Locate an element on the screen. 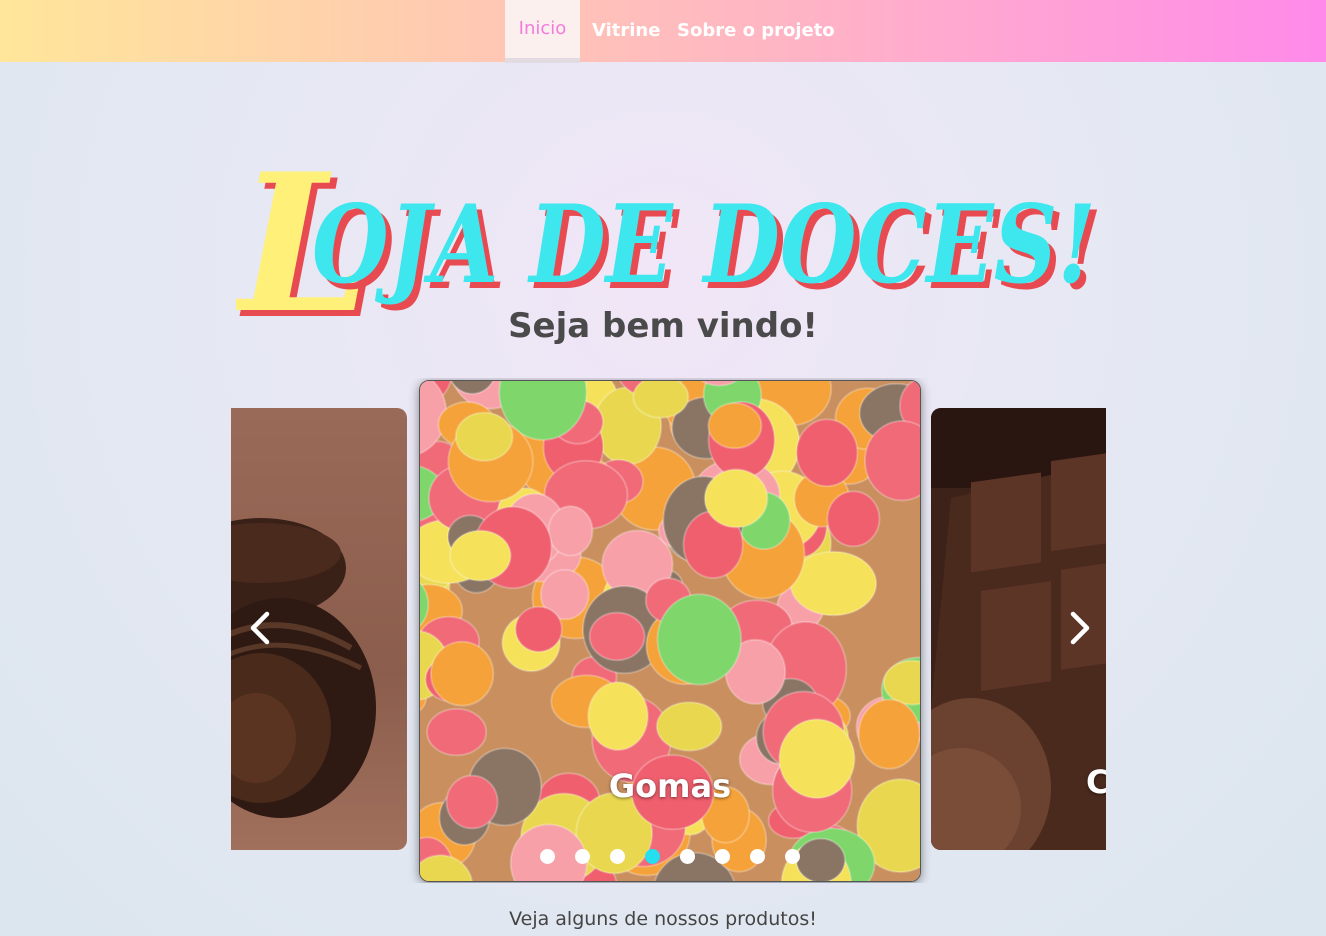 The image size is (1326, 936). carousel-prev-button is located at coordinates (261, 628).